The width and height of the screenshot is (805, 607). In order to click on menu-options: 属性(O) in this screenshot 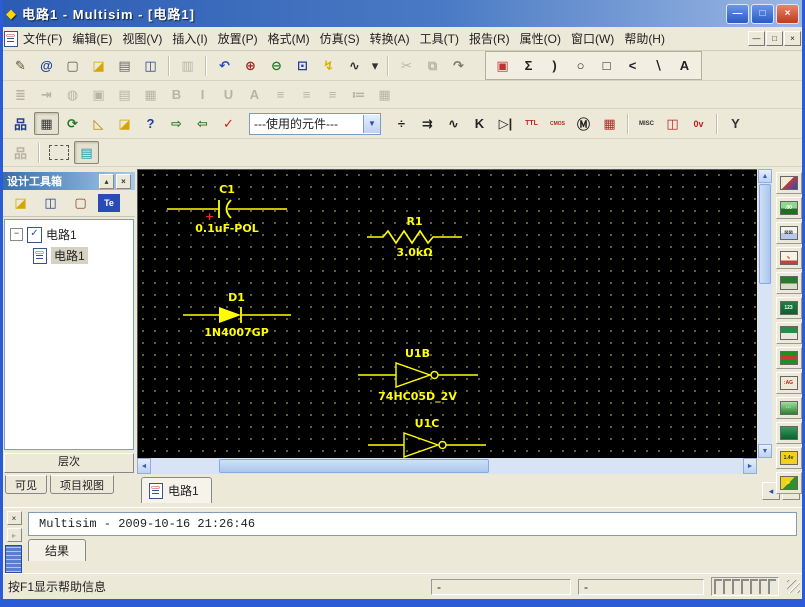, I will do `click(540, 38)`.